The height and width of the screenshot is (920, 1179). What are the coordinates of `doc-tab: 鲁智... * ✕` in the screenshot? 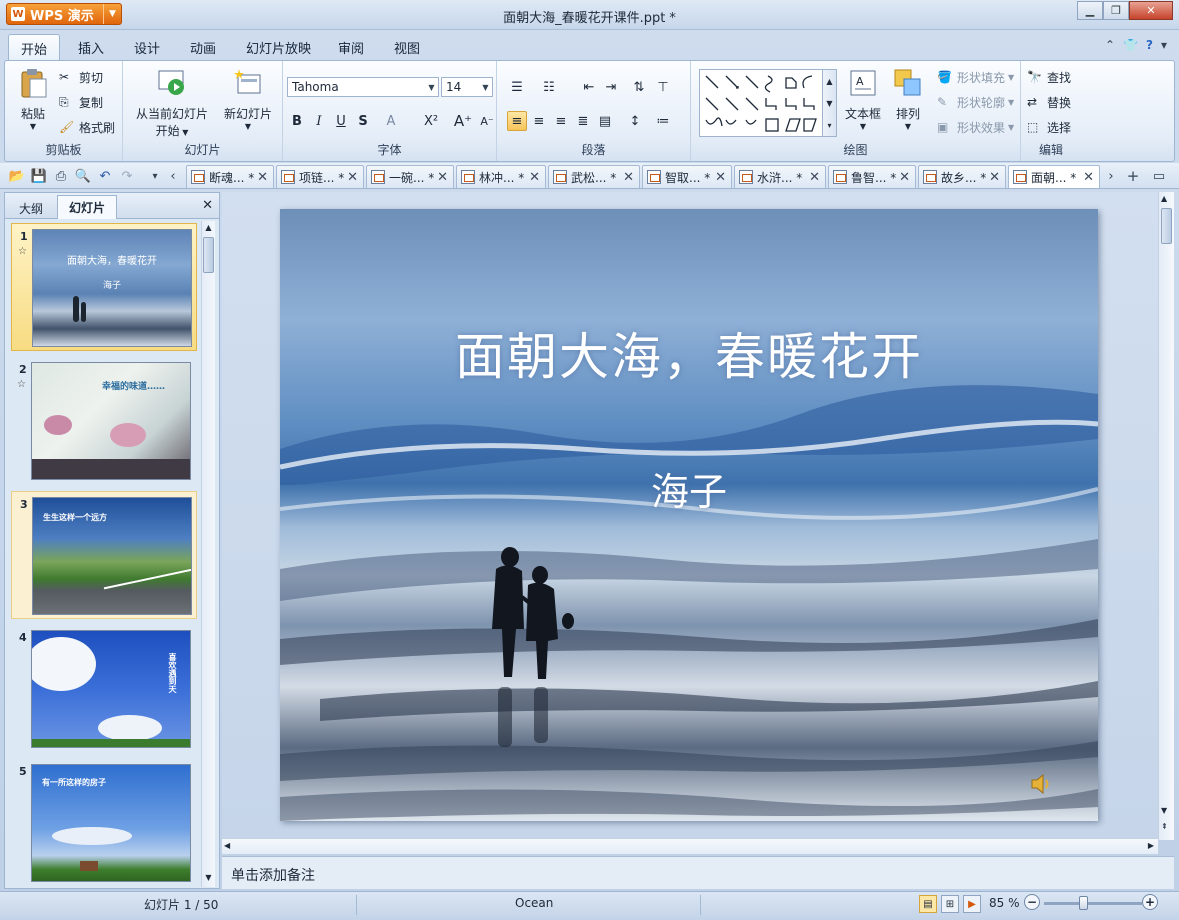 It's located at (872, 176).